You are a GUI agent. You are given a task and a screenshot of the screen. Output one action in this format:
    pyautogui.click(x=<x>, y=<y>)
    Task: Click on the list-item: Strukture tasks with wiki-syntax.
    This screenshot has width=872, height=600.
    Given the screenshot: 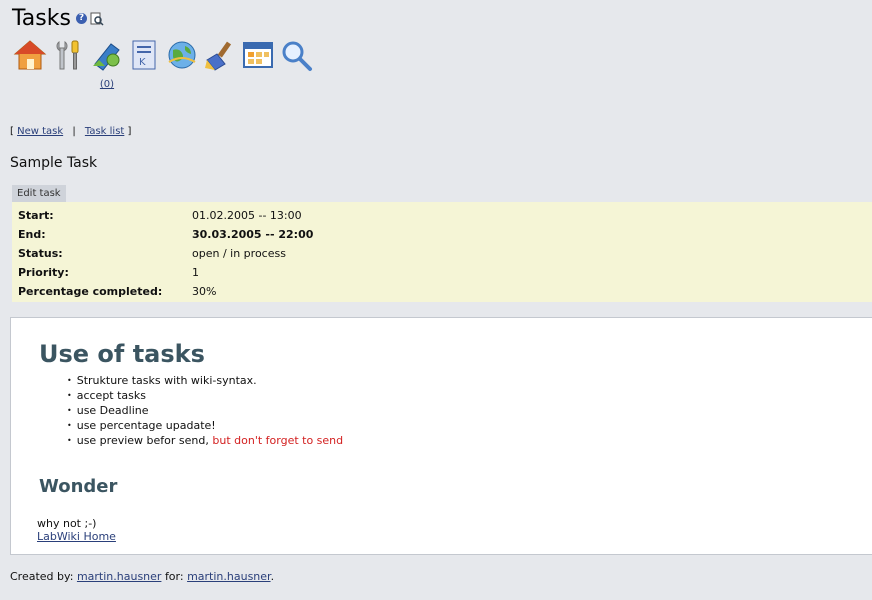 What is the action you would take?
    pyautogui.click(x=205, y=381)
    